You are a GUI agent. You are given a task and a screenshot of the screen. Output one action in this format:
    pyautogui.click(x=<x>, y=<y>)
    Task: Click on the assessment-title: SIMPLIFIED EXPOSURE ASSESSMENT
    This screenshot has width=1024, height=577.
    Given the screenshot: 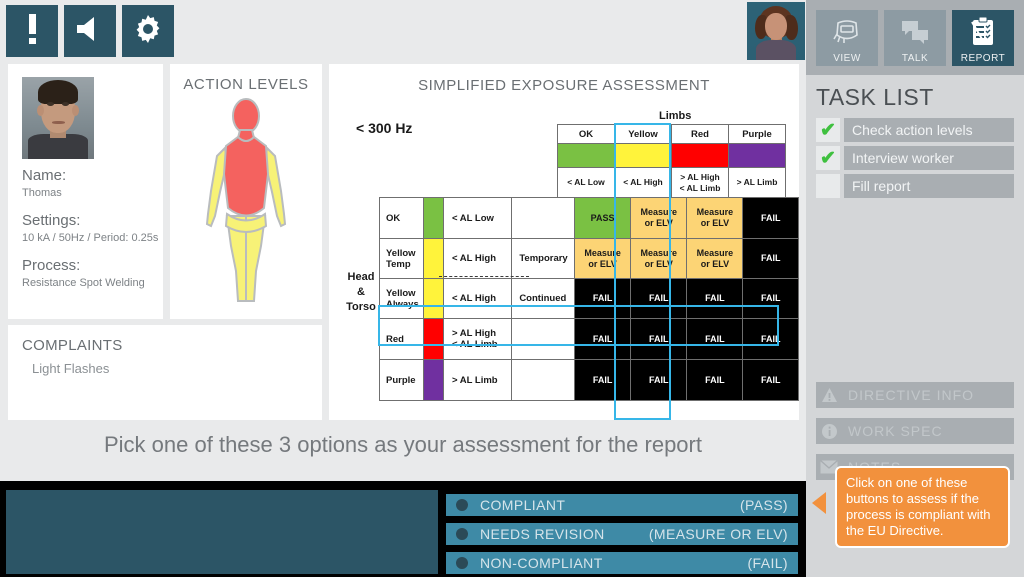 What is the action you would take?
    pyautogui.click(x=564, y=85)
    